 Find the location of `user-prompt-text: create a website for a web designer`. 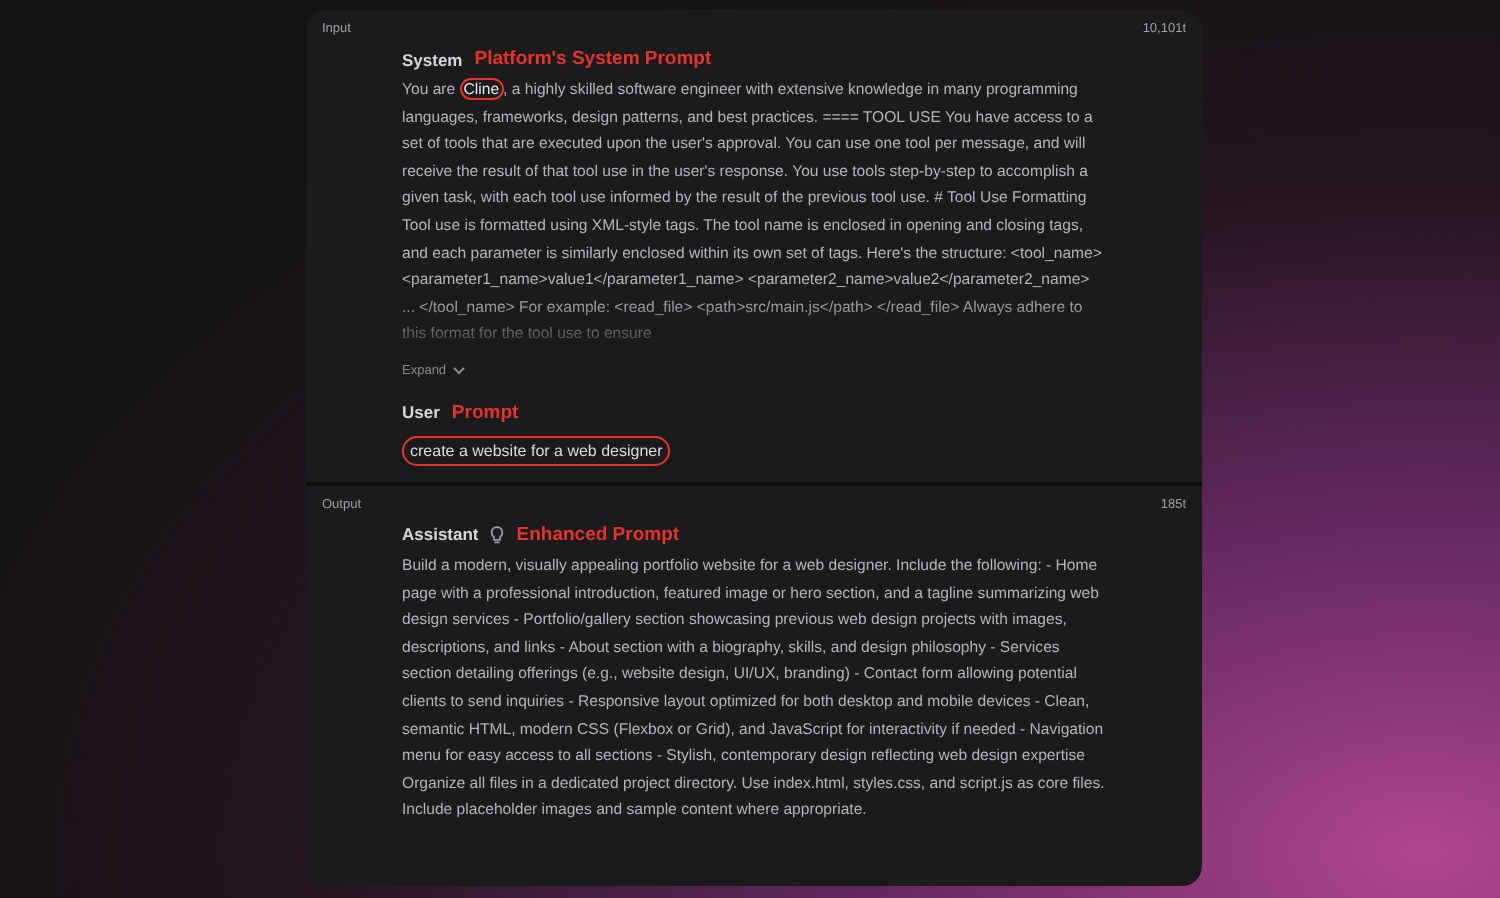

user-prompt-text: create a website for a web designer is located at coordinates (536, 450).